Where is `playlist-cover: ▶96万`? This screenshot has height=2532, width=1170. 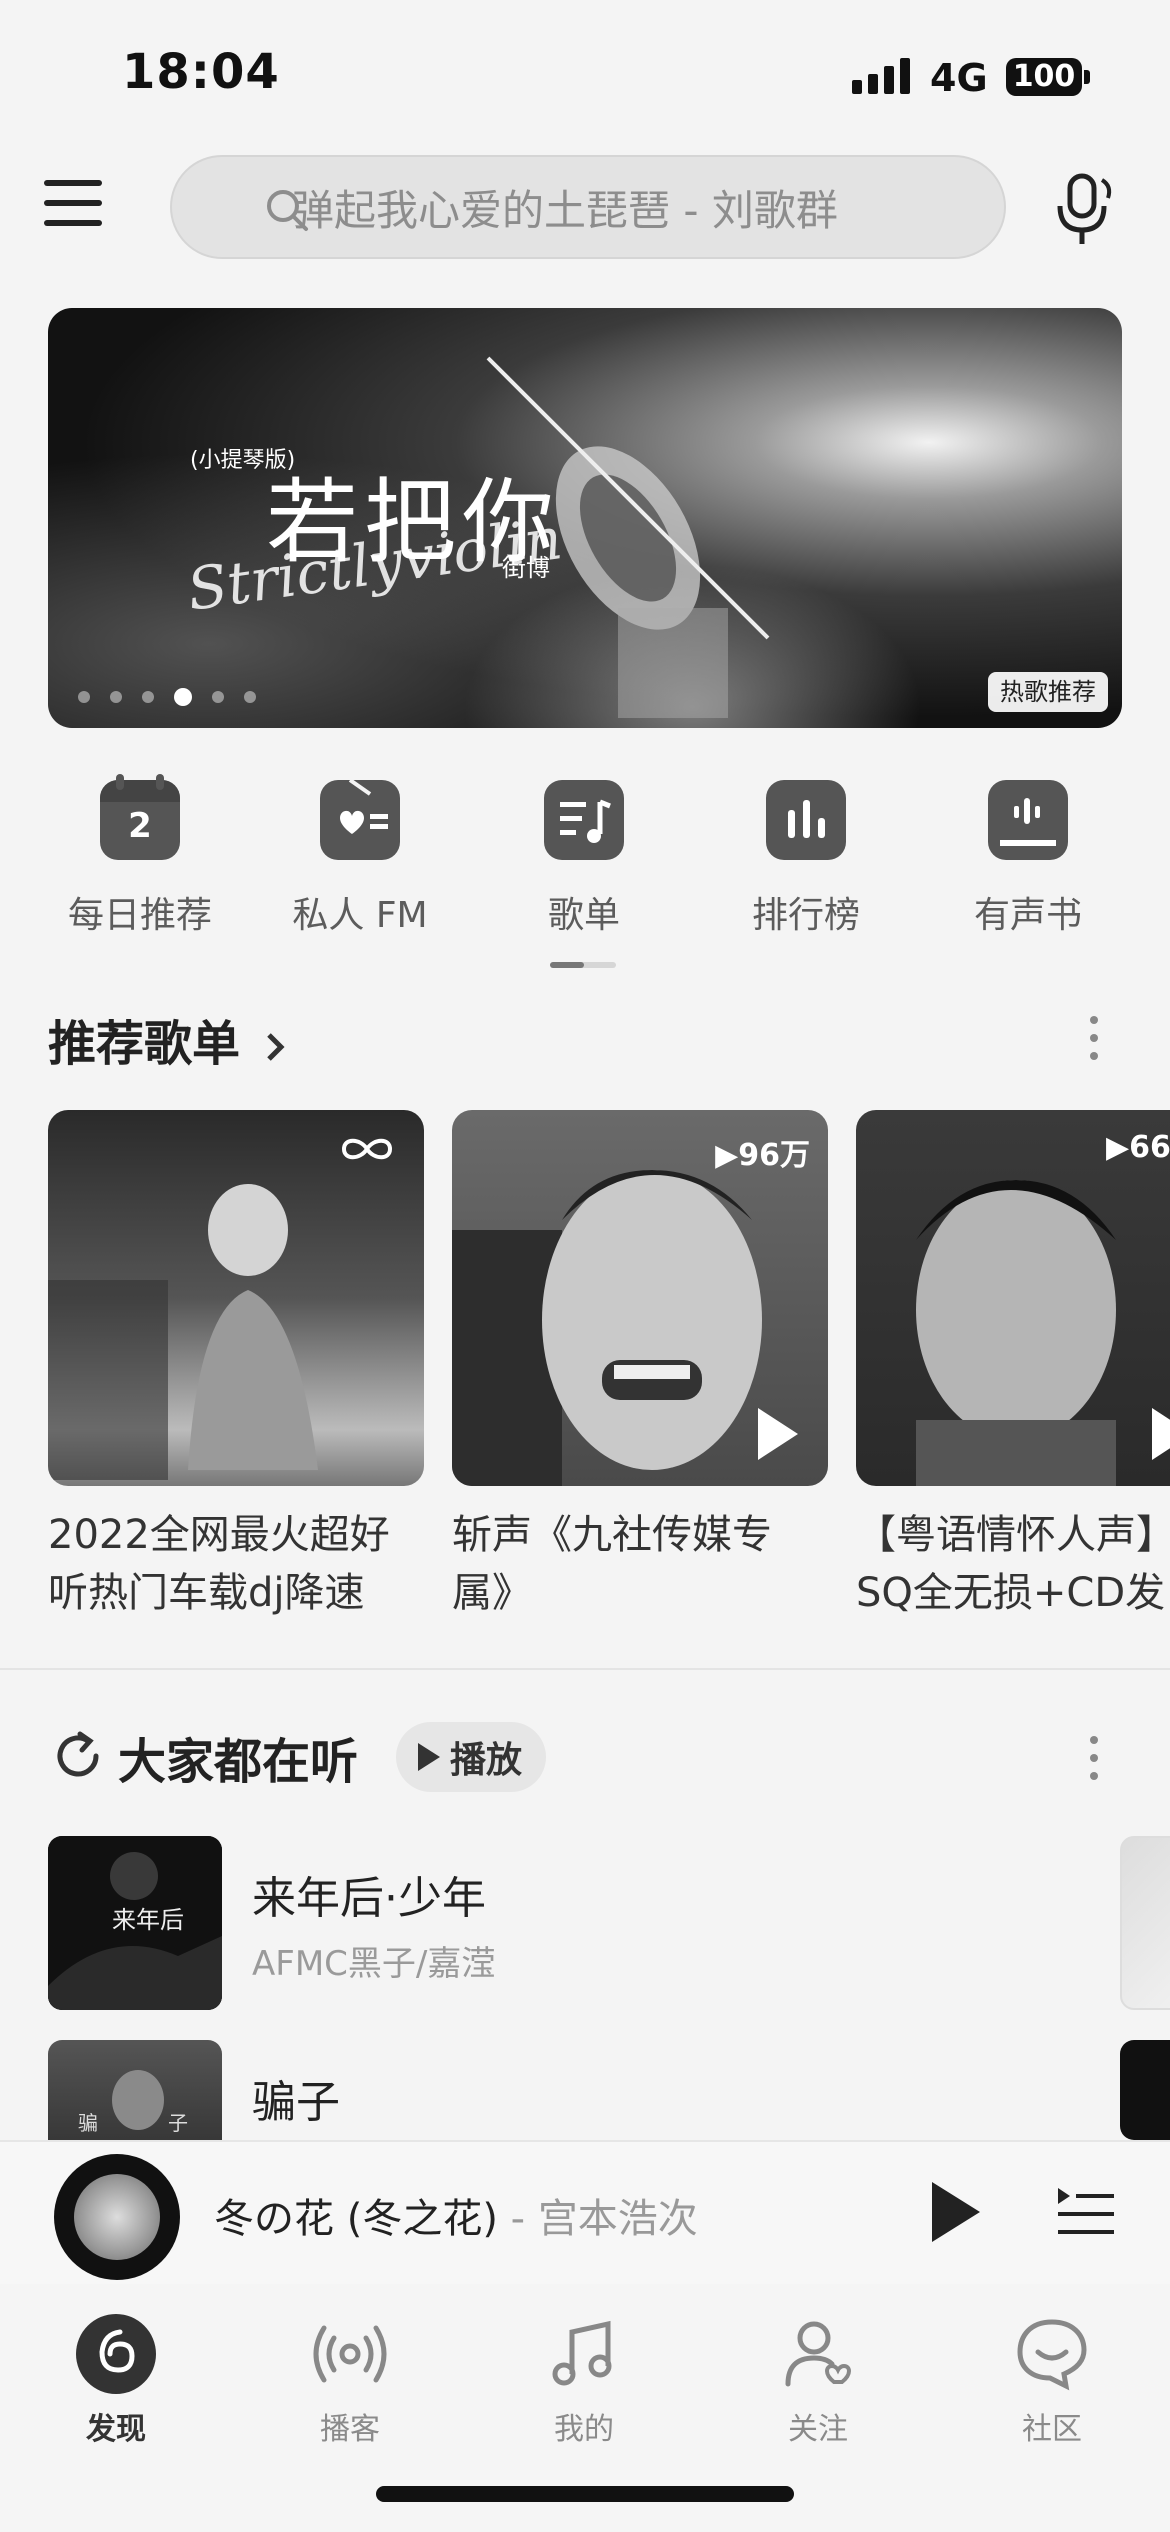
playlist-cover: ▶96万 is located at coordinates (640, 1298).